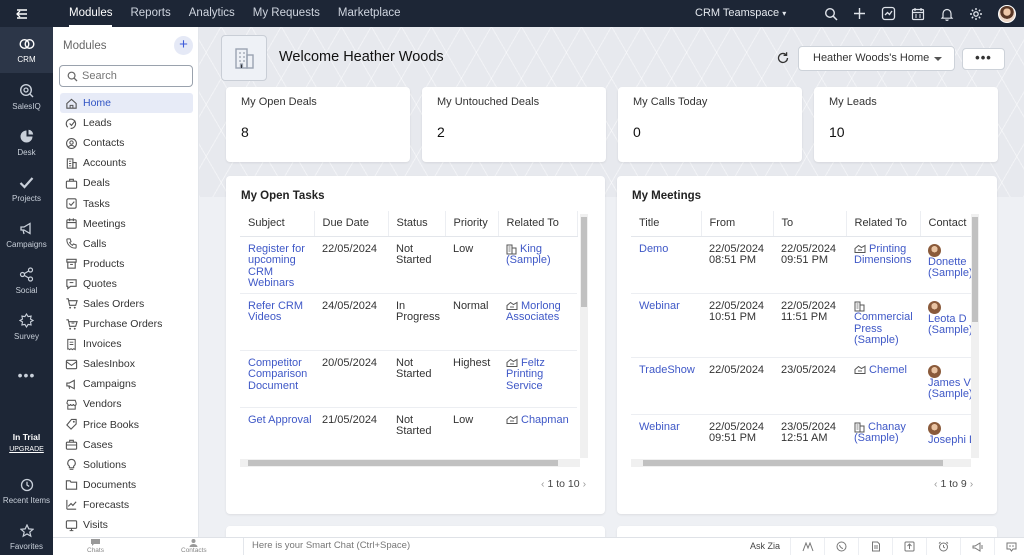 The height and width of the screenshot is (555, 1024). Describe the element at coordinates (946, 13) in the screenshot. I see `bell-icon` at that location.